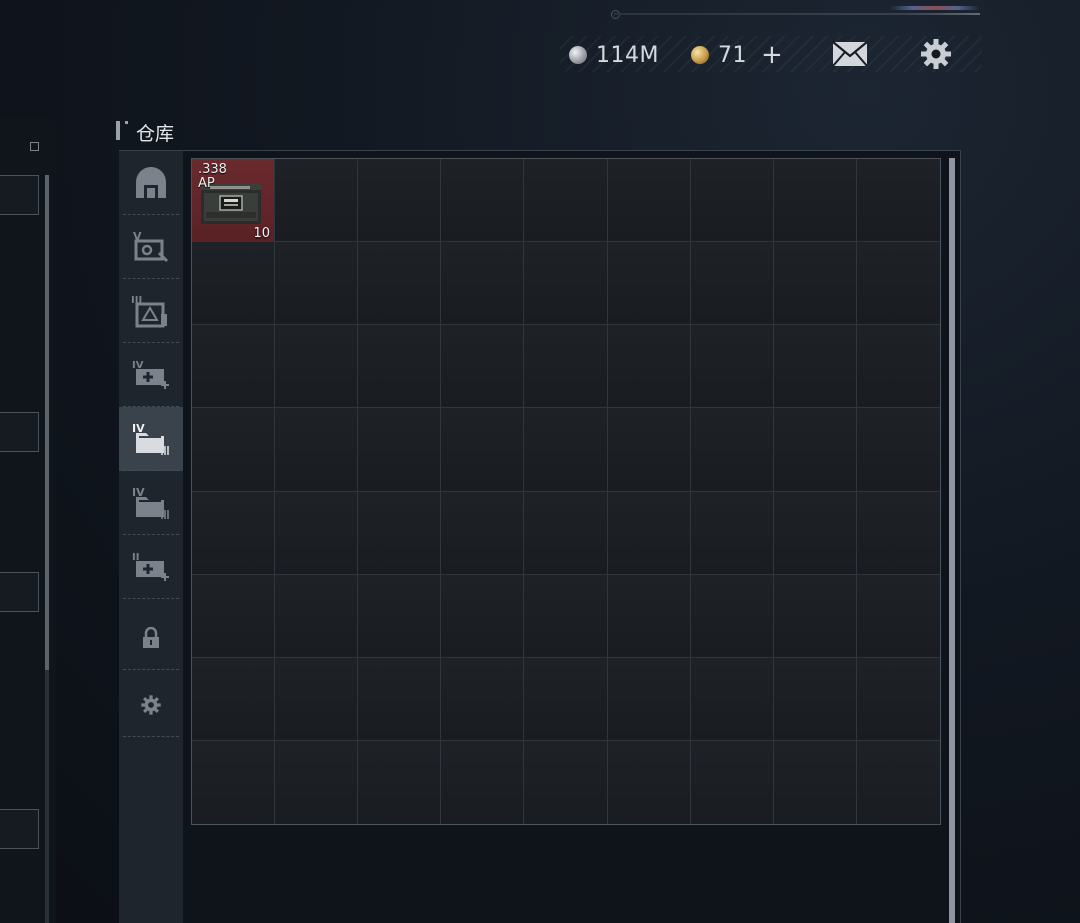 This screenshot has width=1080, height=923. Describe the element at coordinates (737, 55) in the screenshot. I see `gold-currency: 71 +` at that location.